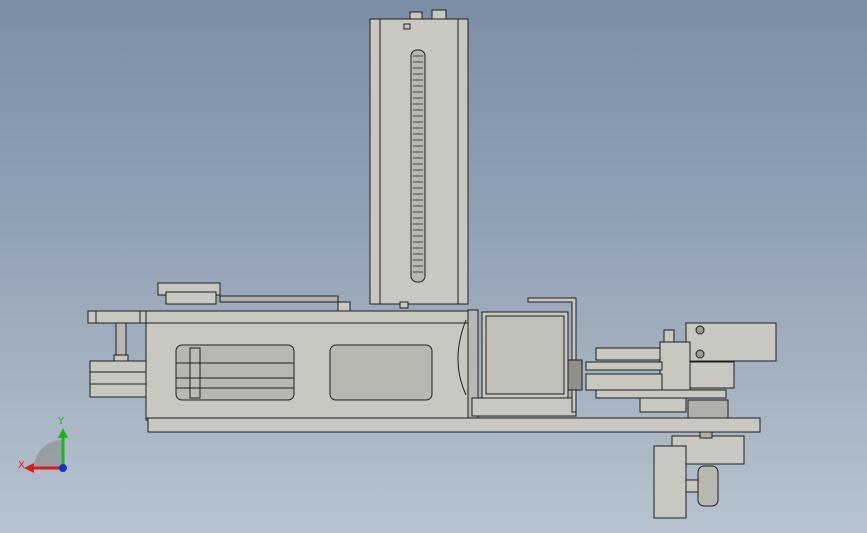  What do you see at coordinates (381, 372) in the screenshot?
I see `frame-window-right` at bounding box center [381, 372].